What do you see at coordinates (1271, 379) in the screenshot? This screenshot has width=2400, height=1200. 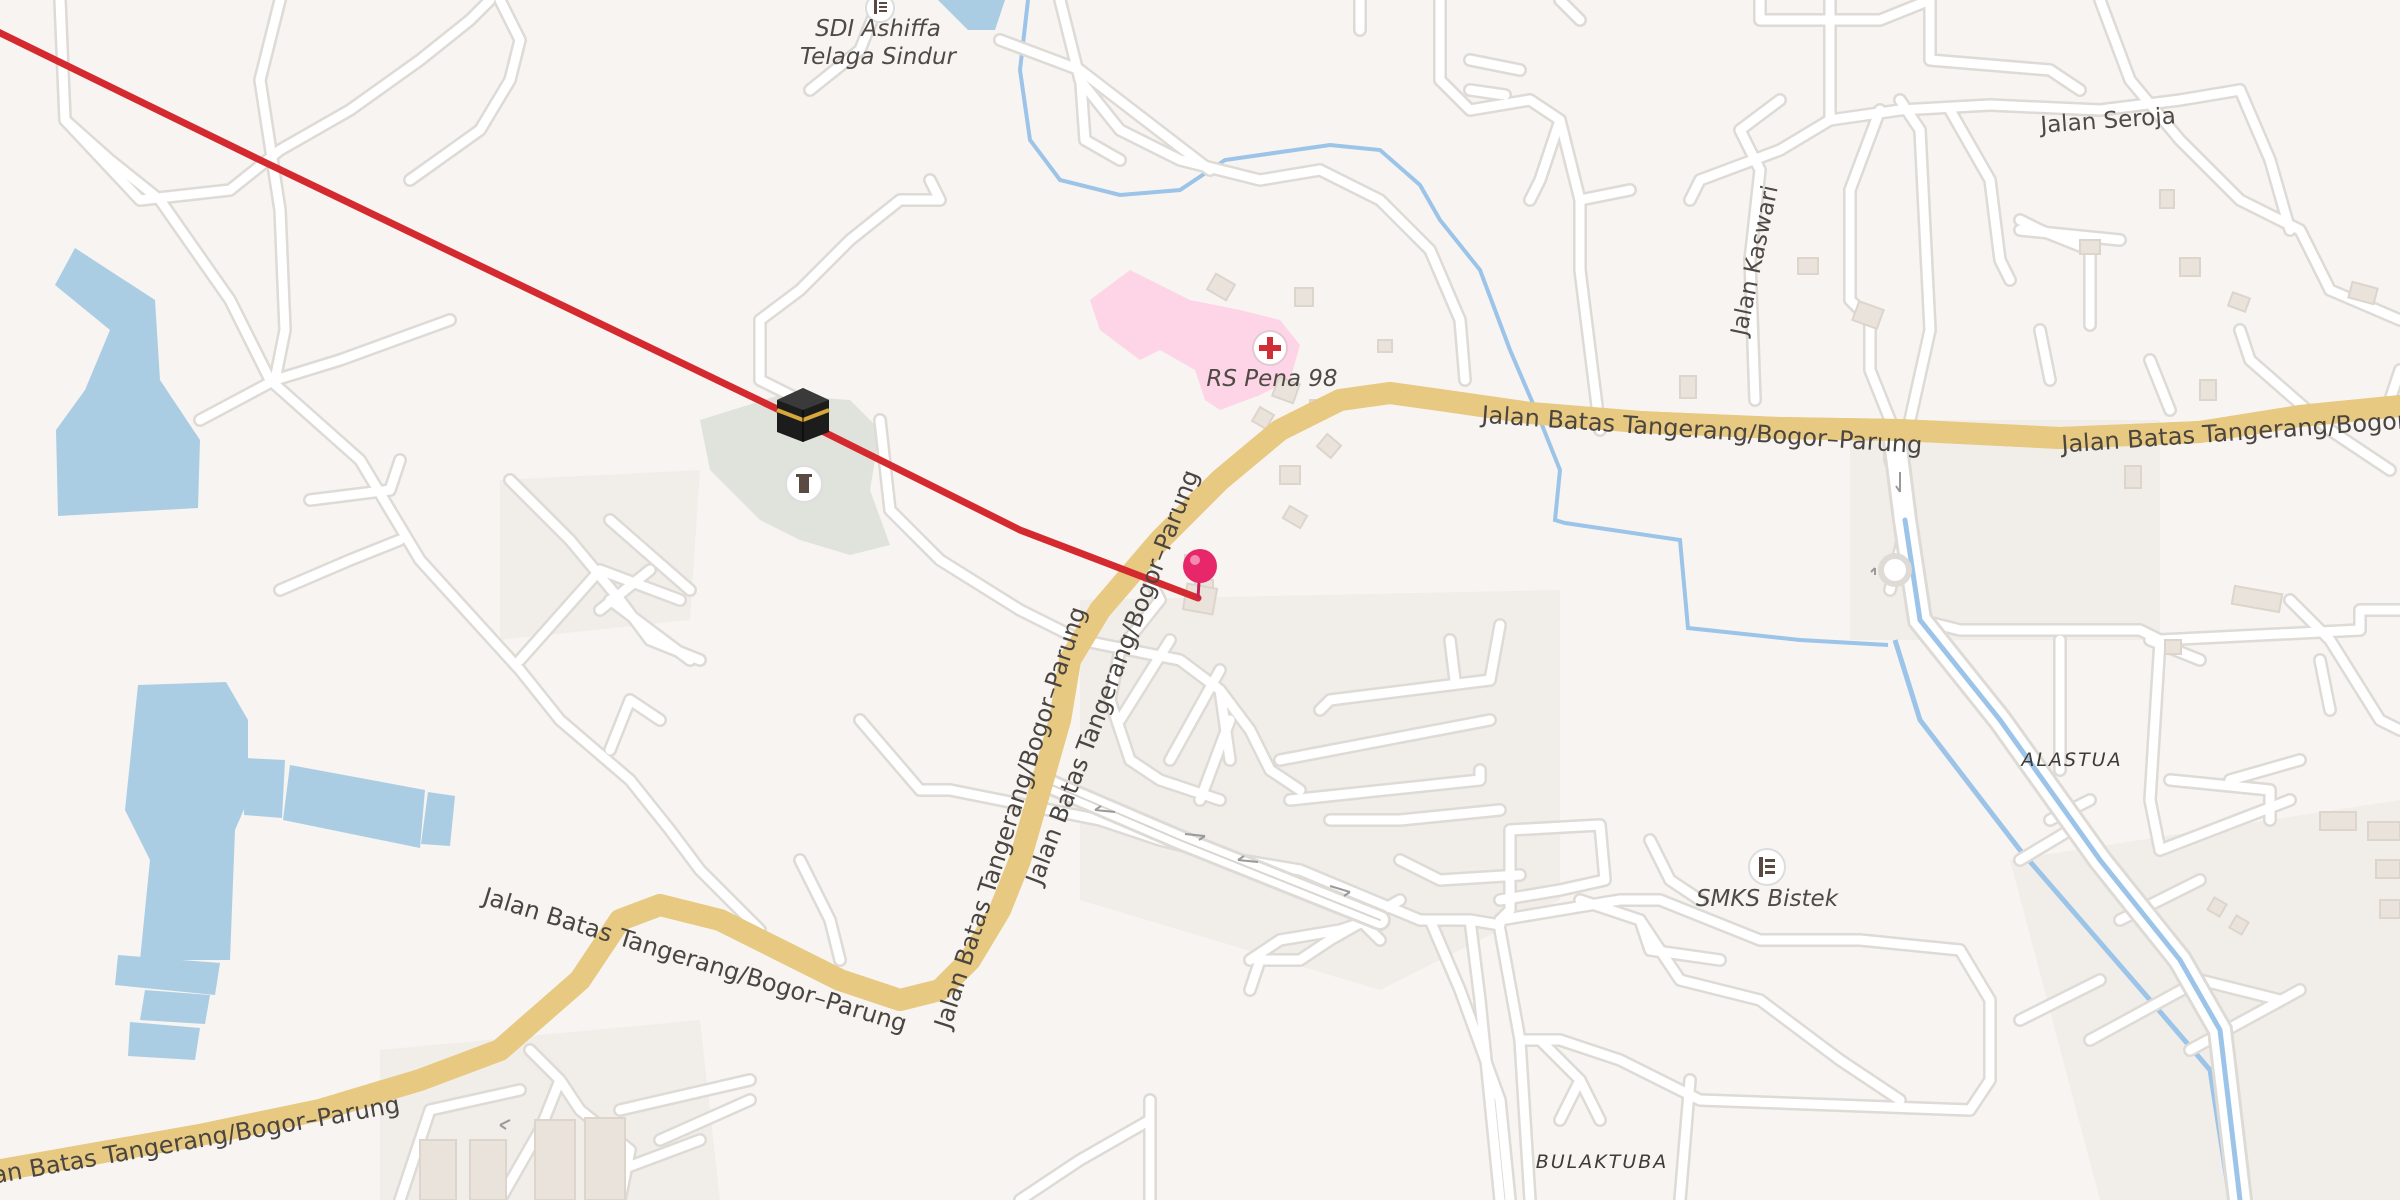 I see `rs-pena-label: RS Pena 98` at bounding box center [1271, 379].